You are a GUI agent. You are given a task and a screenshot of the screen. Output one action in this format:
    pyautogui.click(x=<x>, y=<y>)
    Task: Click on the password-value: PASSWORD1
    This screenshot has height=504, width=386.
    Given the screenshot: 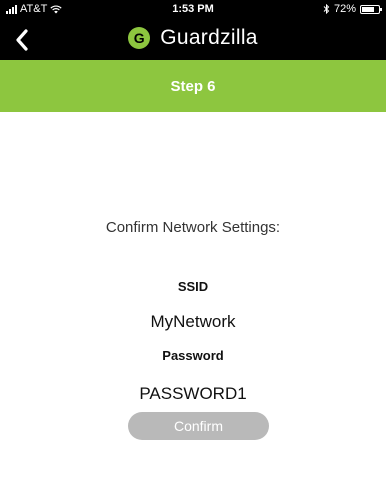 What is the action you would take?
    pyautogui.click(x=193, y=393)
    